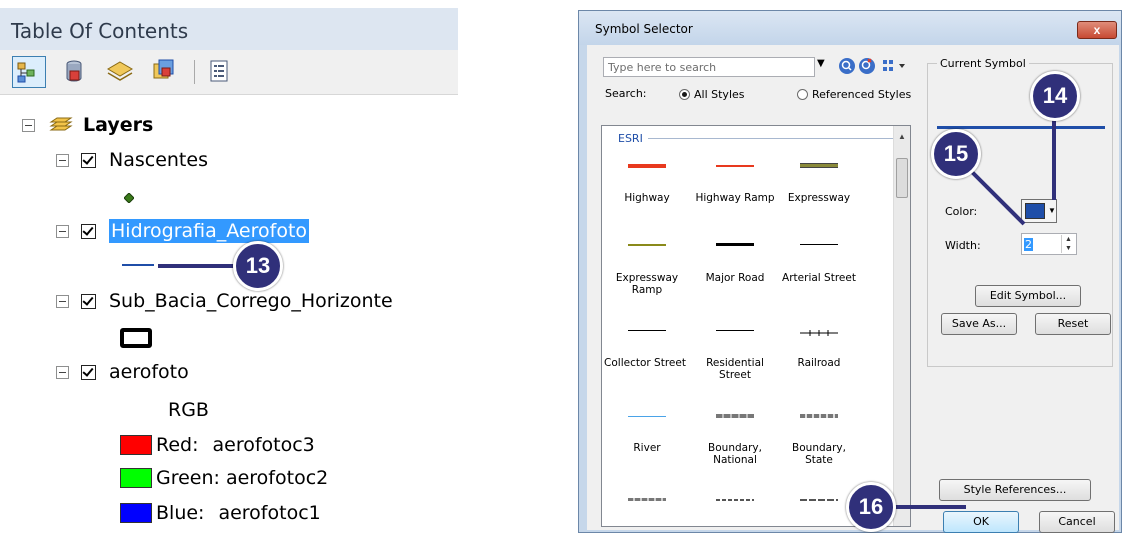  What do you see at coordinates (819, 416) in the screenshot?
I see `boundary-state-line-sample` at bounding box center [819, 416].